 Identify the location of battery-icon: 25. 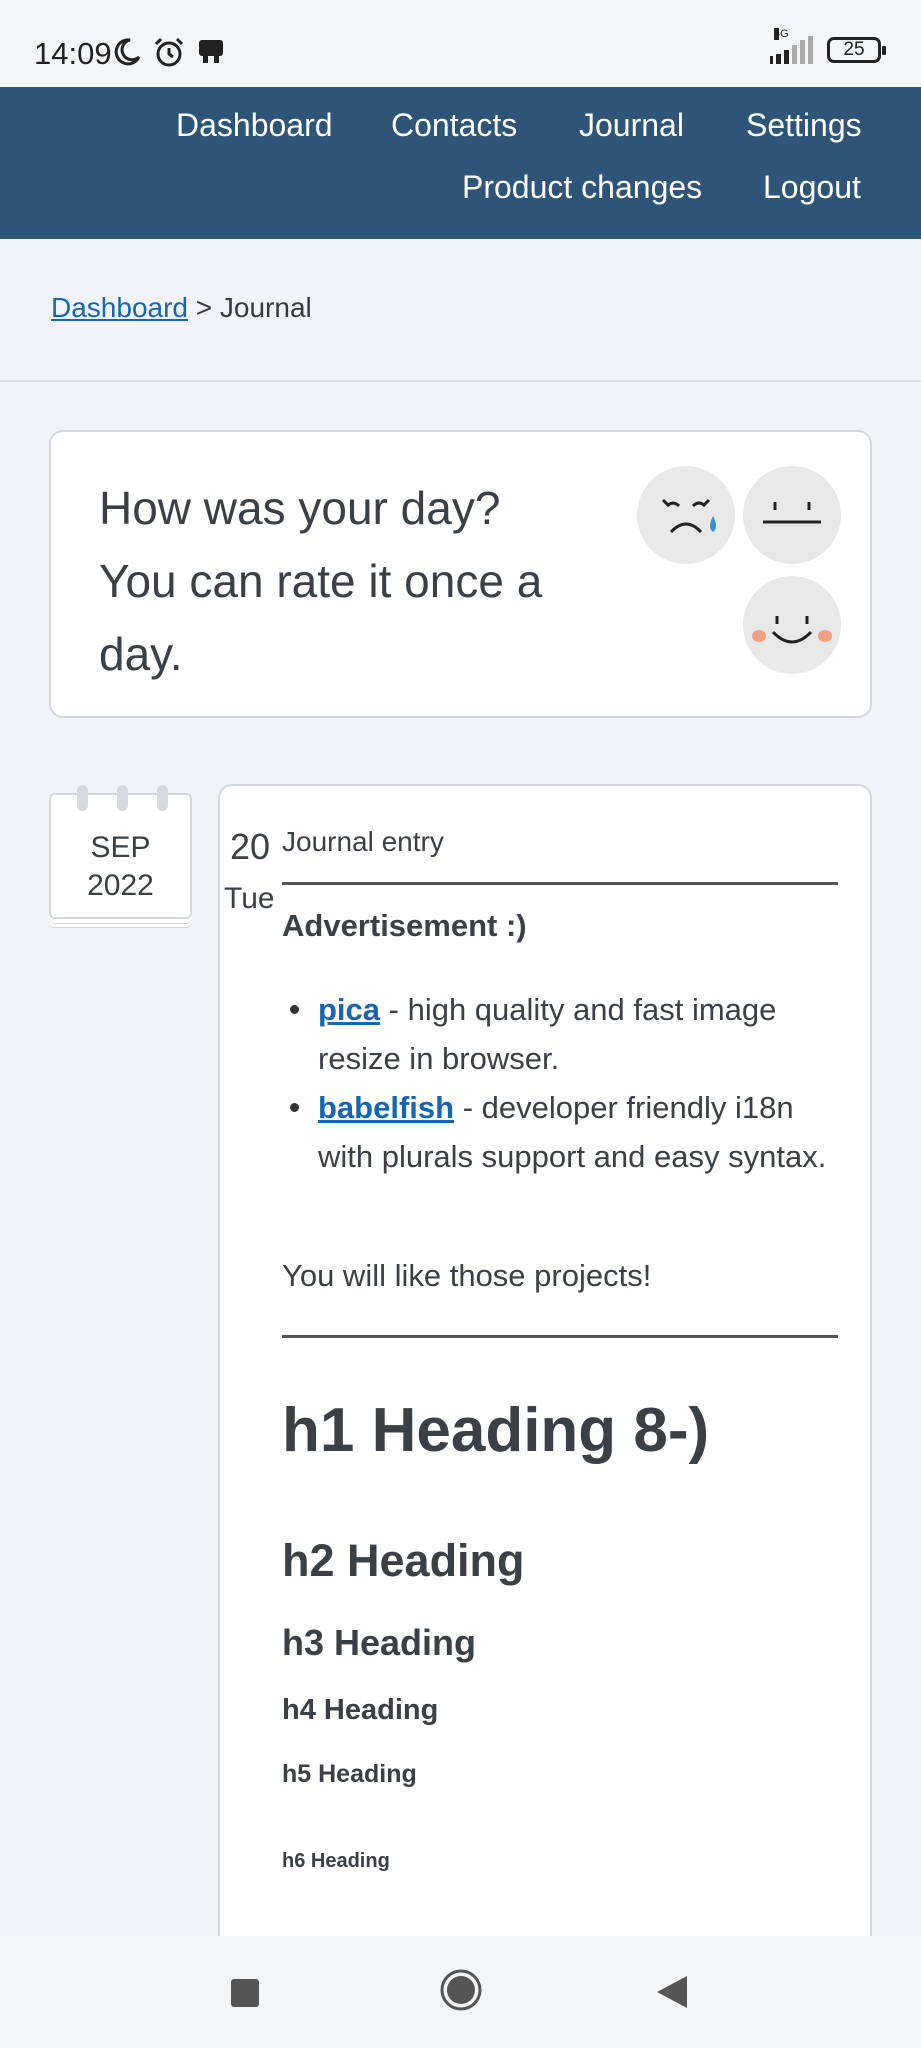
(856, 50).